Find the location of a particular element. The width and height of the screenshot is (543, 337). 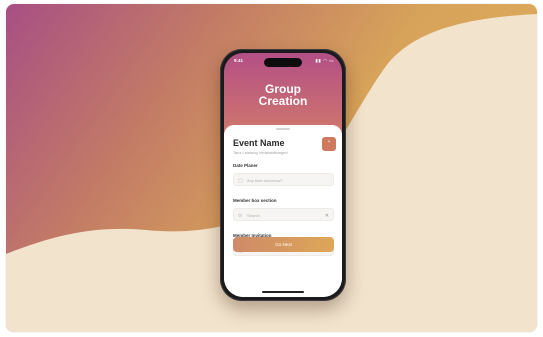

member-box-label: Member box section is located at coordinates (255, 200).